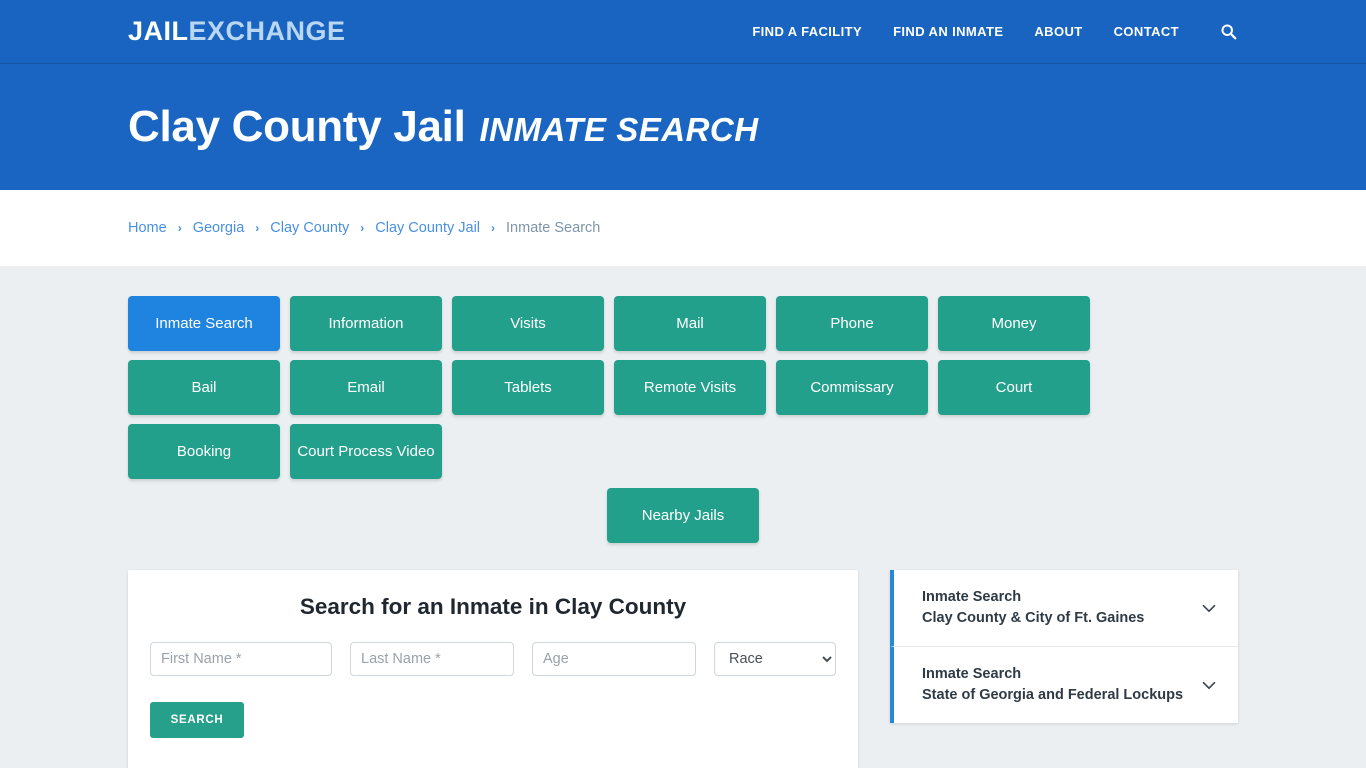 The width and height of the screenshot is (1366, 768). I want to click on breadcrumb-item-home: Home, so click(147, 228).